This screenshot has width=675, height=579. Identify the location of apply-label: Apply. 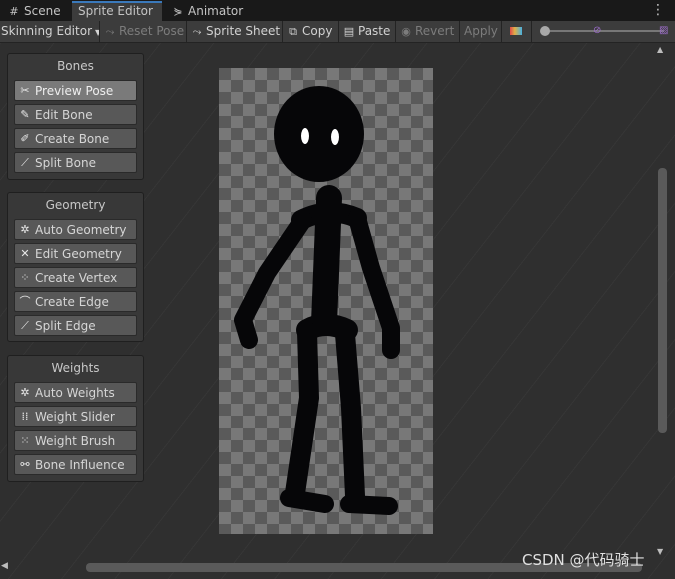
(481, 31).